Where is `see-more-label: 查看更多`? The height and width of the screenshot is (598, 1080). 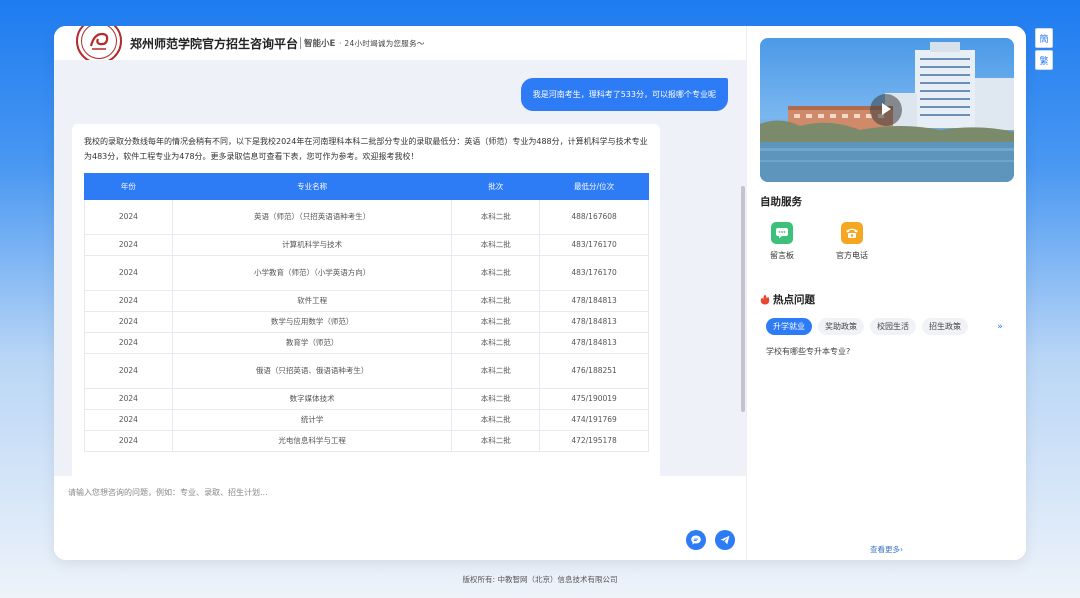
see-more-label: 查看更多 is located at coordinates (885, 549).